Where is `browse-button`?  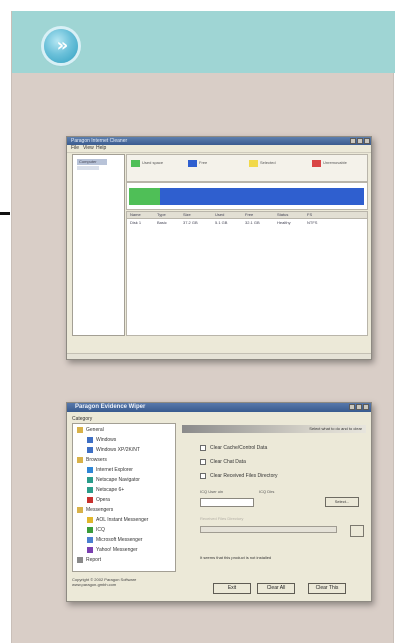 browse-button is located at coordinates (357, 531).